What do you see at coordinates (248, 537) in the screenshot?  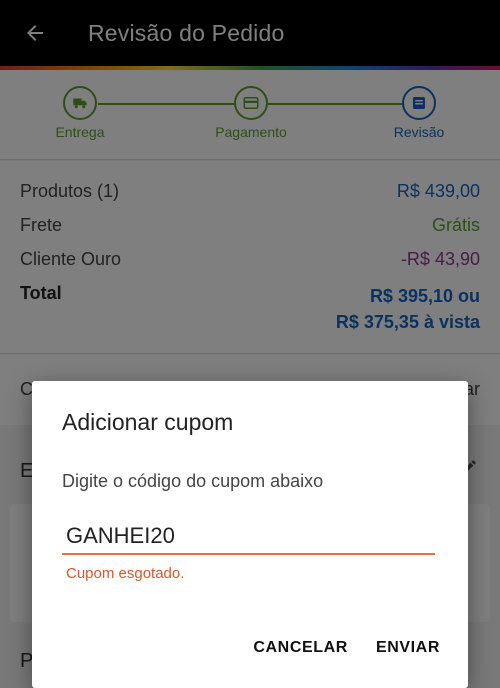 I see `coupon-code-input` at bounding box center [248, 537].